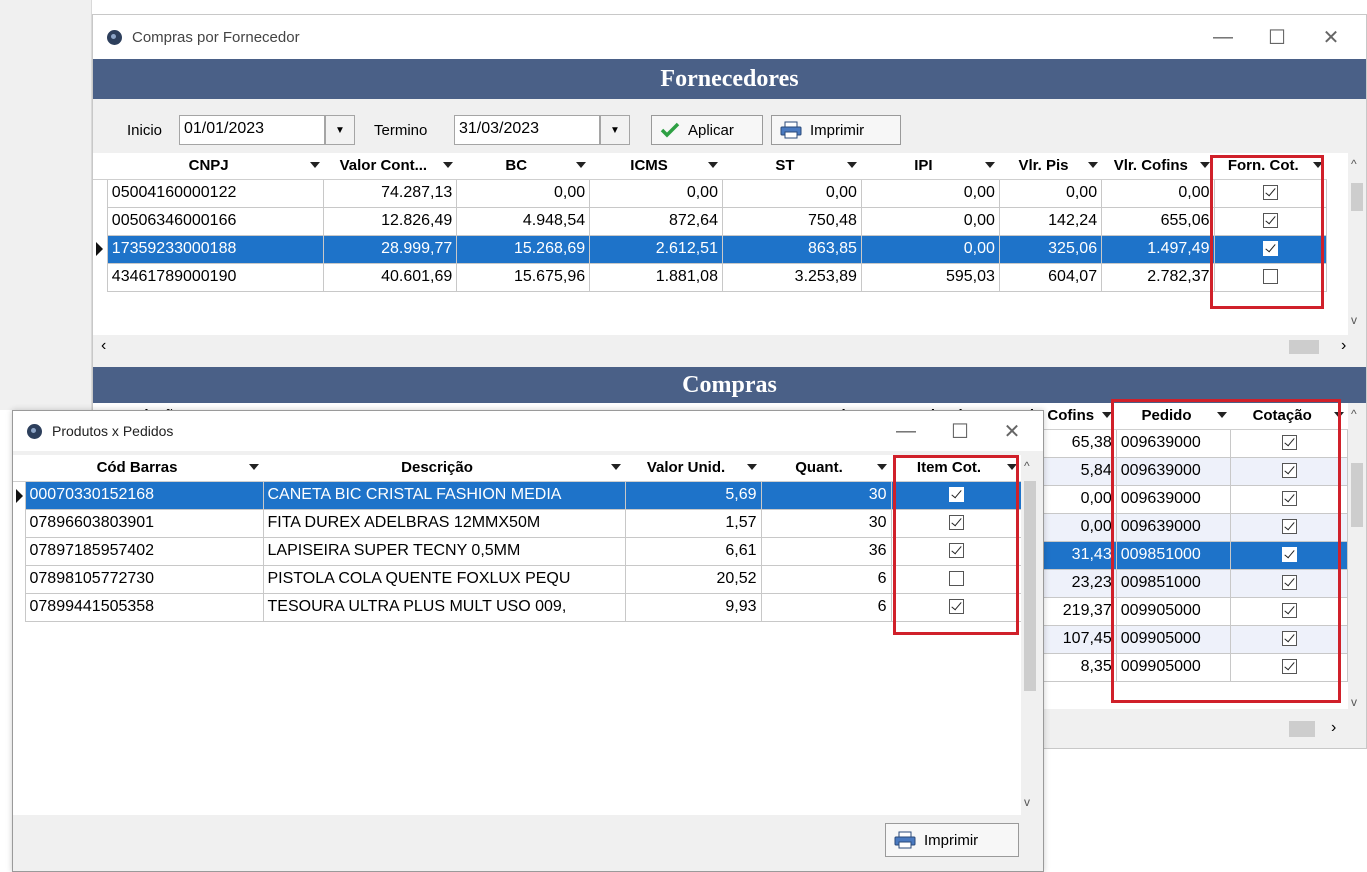 Image resolution: width=1367 pixels, height=872 pixels. What do you see at coordinates (1158, 249) in the screenshot?
I see `cell-cofins: 1.497,49` at bounding box center [1158, 249].